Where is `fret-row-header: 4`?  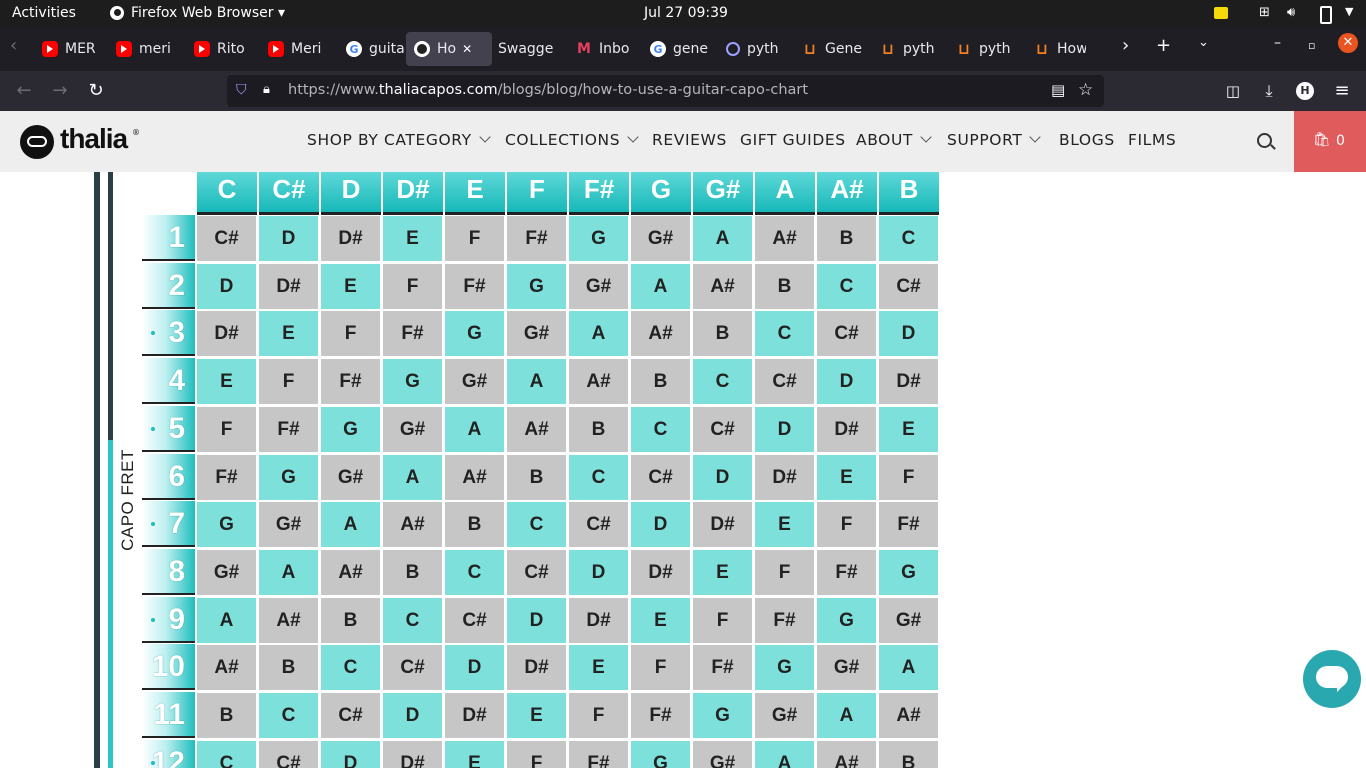 fret-row-header: 4 is located at coordinates (168, 381).